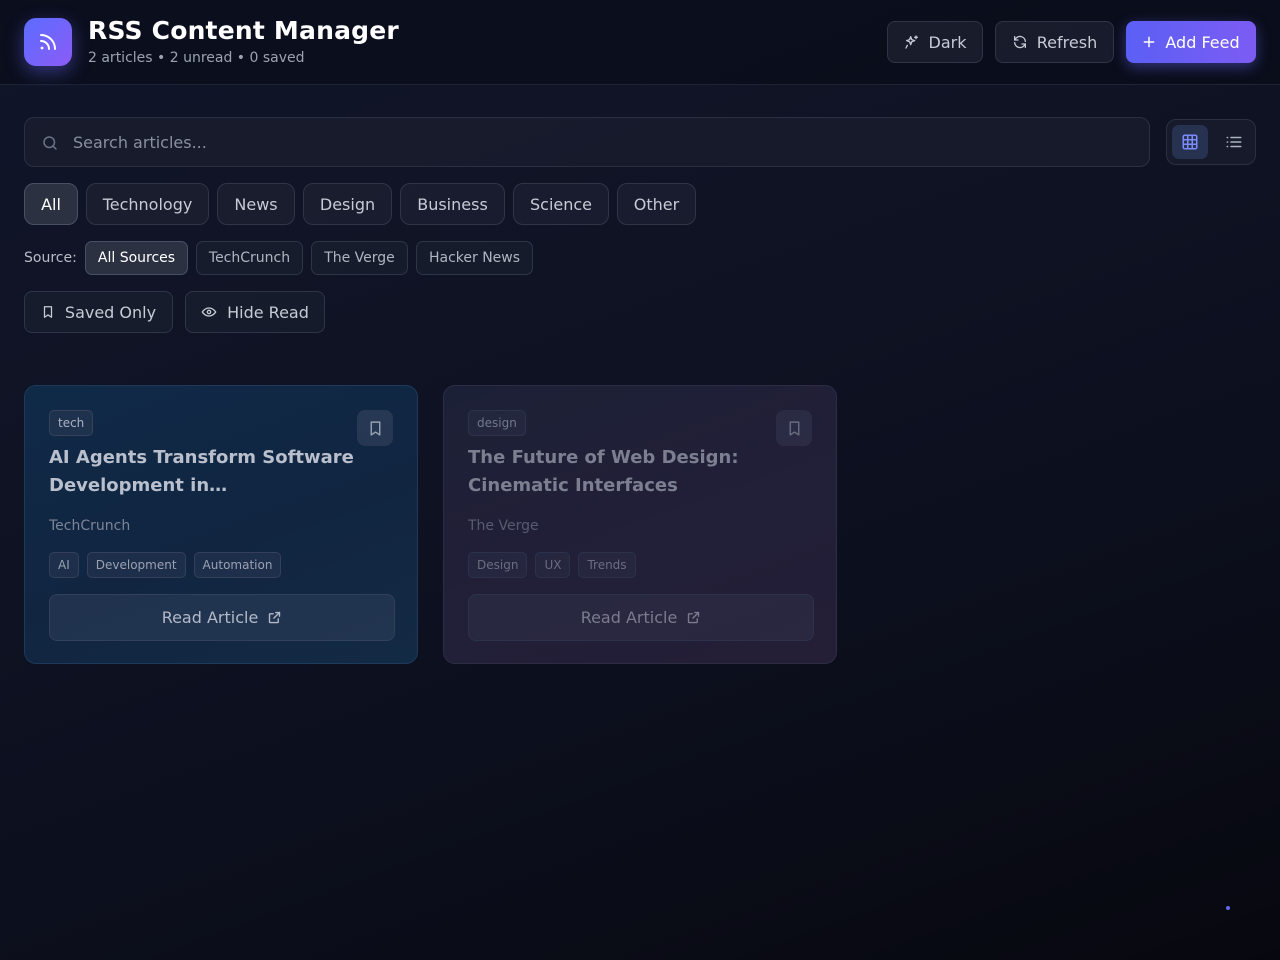 Image resolution: width=1280 pixels, height=960 pixels. I want to click on source-all: All Sources, so click(136, 258).